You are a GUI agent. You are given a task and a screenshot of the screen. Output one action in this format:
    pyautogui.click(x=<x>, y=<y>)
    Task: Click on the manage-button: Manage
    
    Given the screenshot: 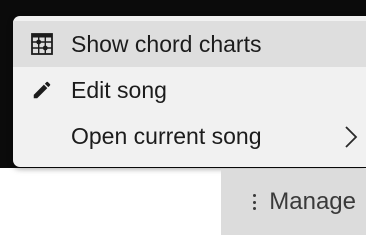 What is the action you would take?
    pyautogui.click(x=293, y=202)
    